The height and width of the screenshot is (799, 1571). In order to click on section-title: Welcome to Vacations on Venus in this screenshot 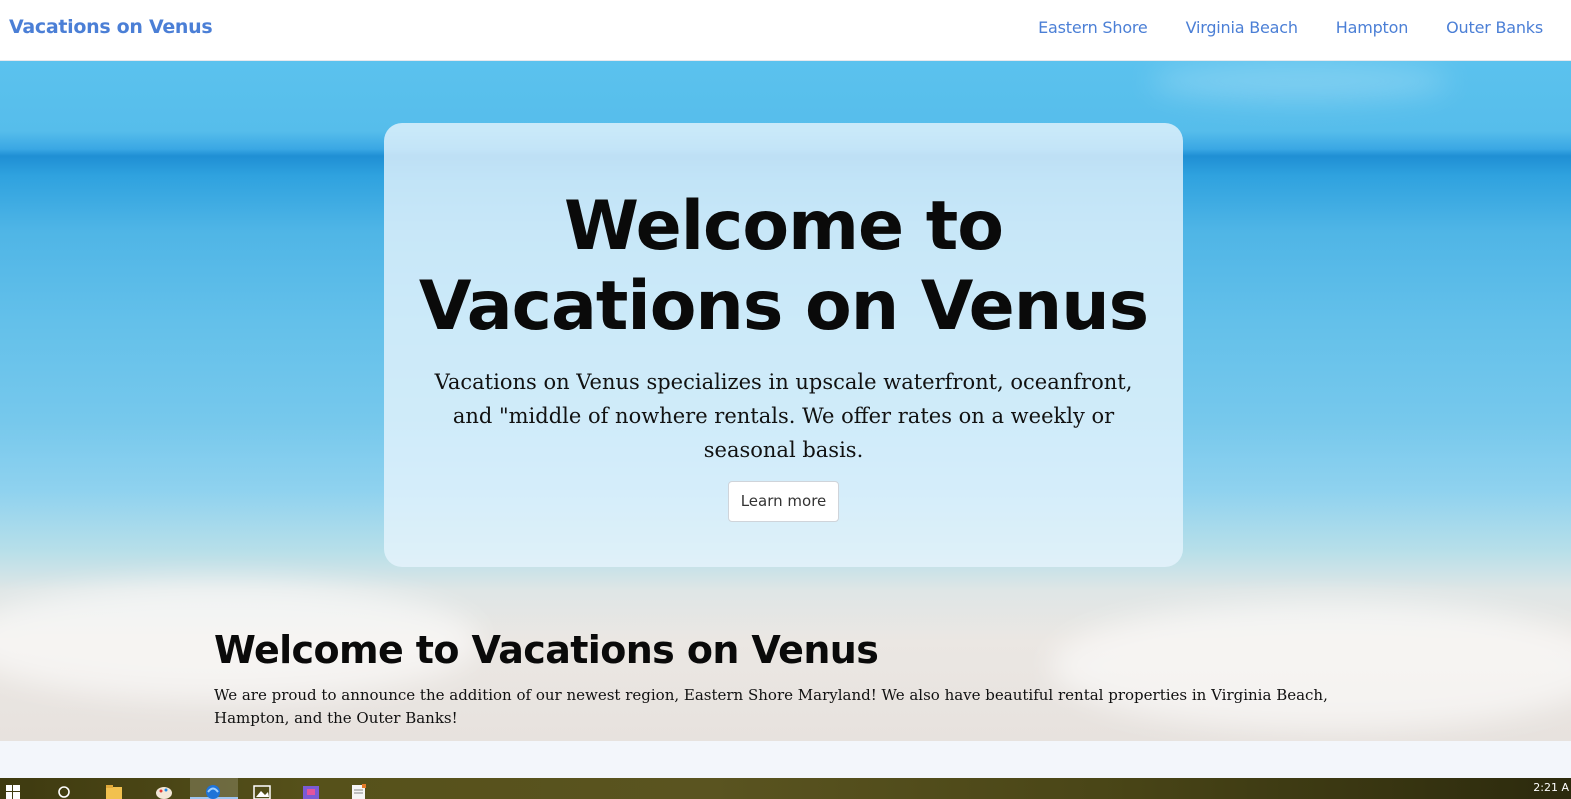, I will do `click(546, 650)`.